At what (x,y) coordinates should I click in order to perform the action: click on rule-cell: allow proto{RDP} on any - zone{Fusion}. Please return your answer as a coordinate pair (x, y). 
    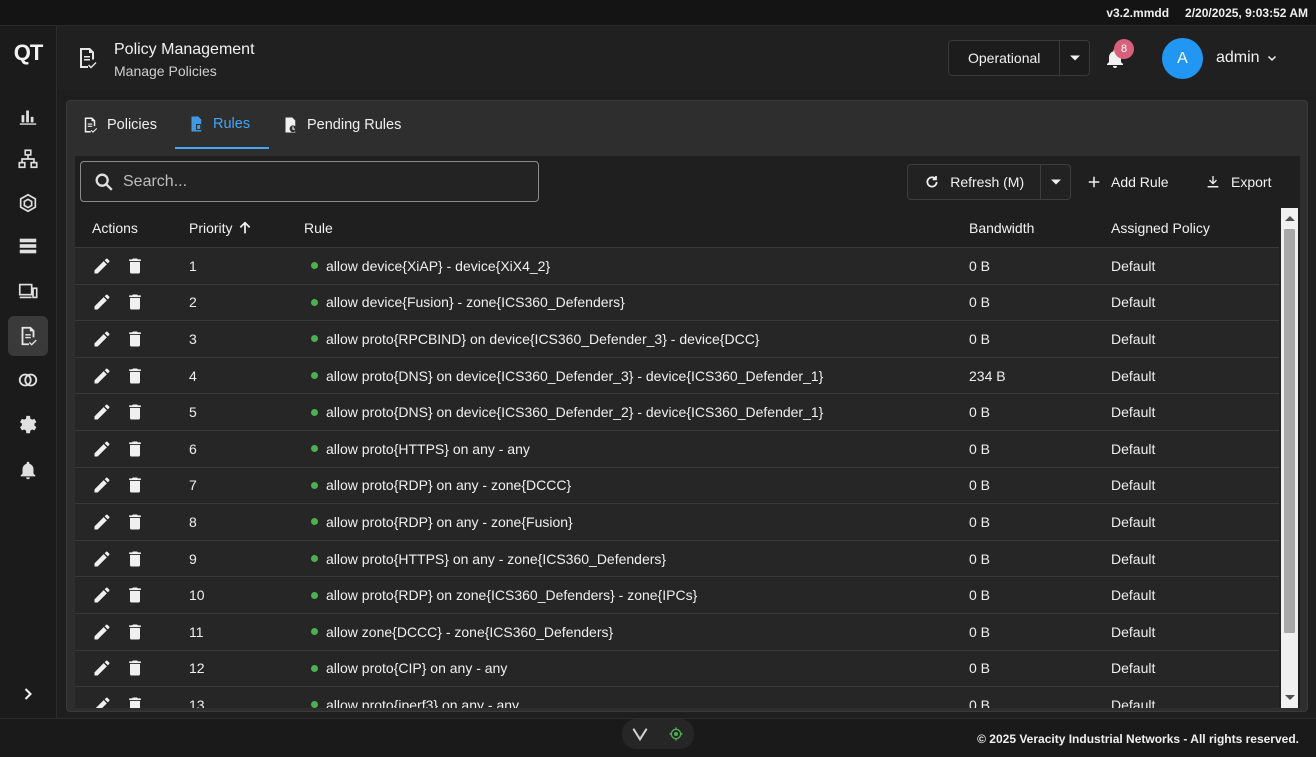
    Looking at the image, I should click on (636, 522).